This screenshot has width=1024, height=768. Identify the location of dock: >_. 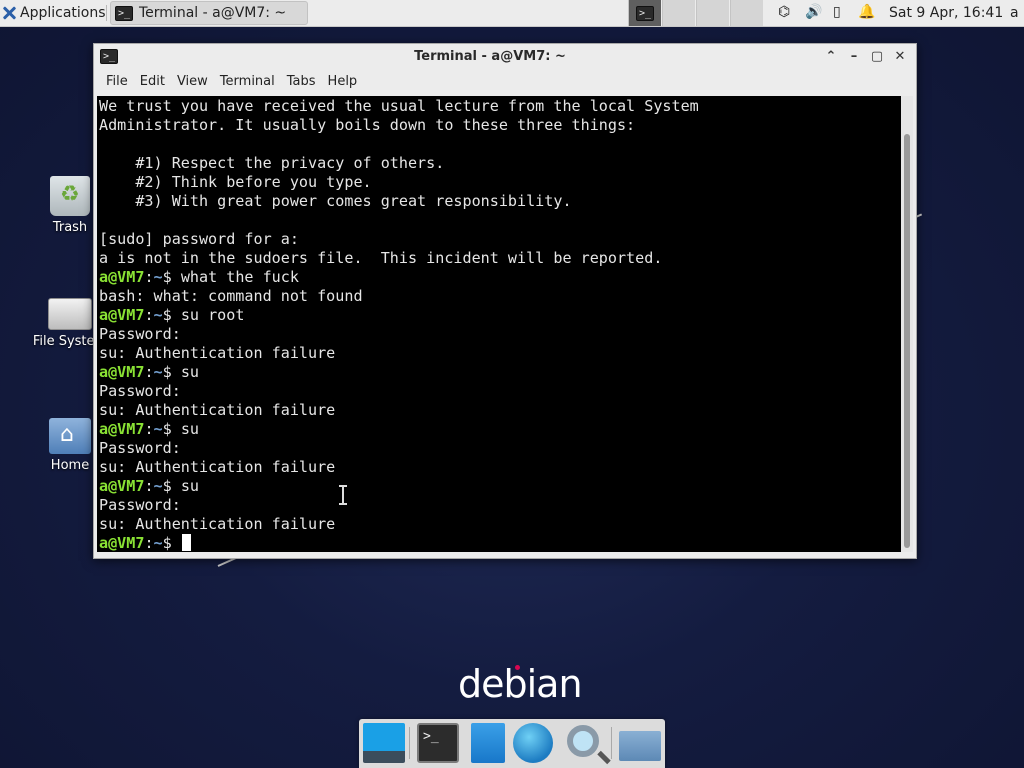
(512, 743).